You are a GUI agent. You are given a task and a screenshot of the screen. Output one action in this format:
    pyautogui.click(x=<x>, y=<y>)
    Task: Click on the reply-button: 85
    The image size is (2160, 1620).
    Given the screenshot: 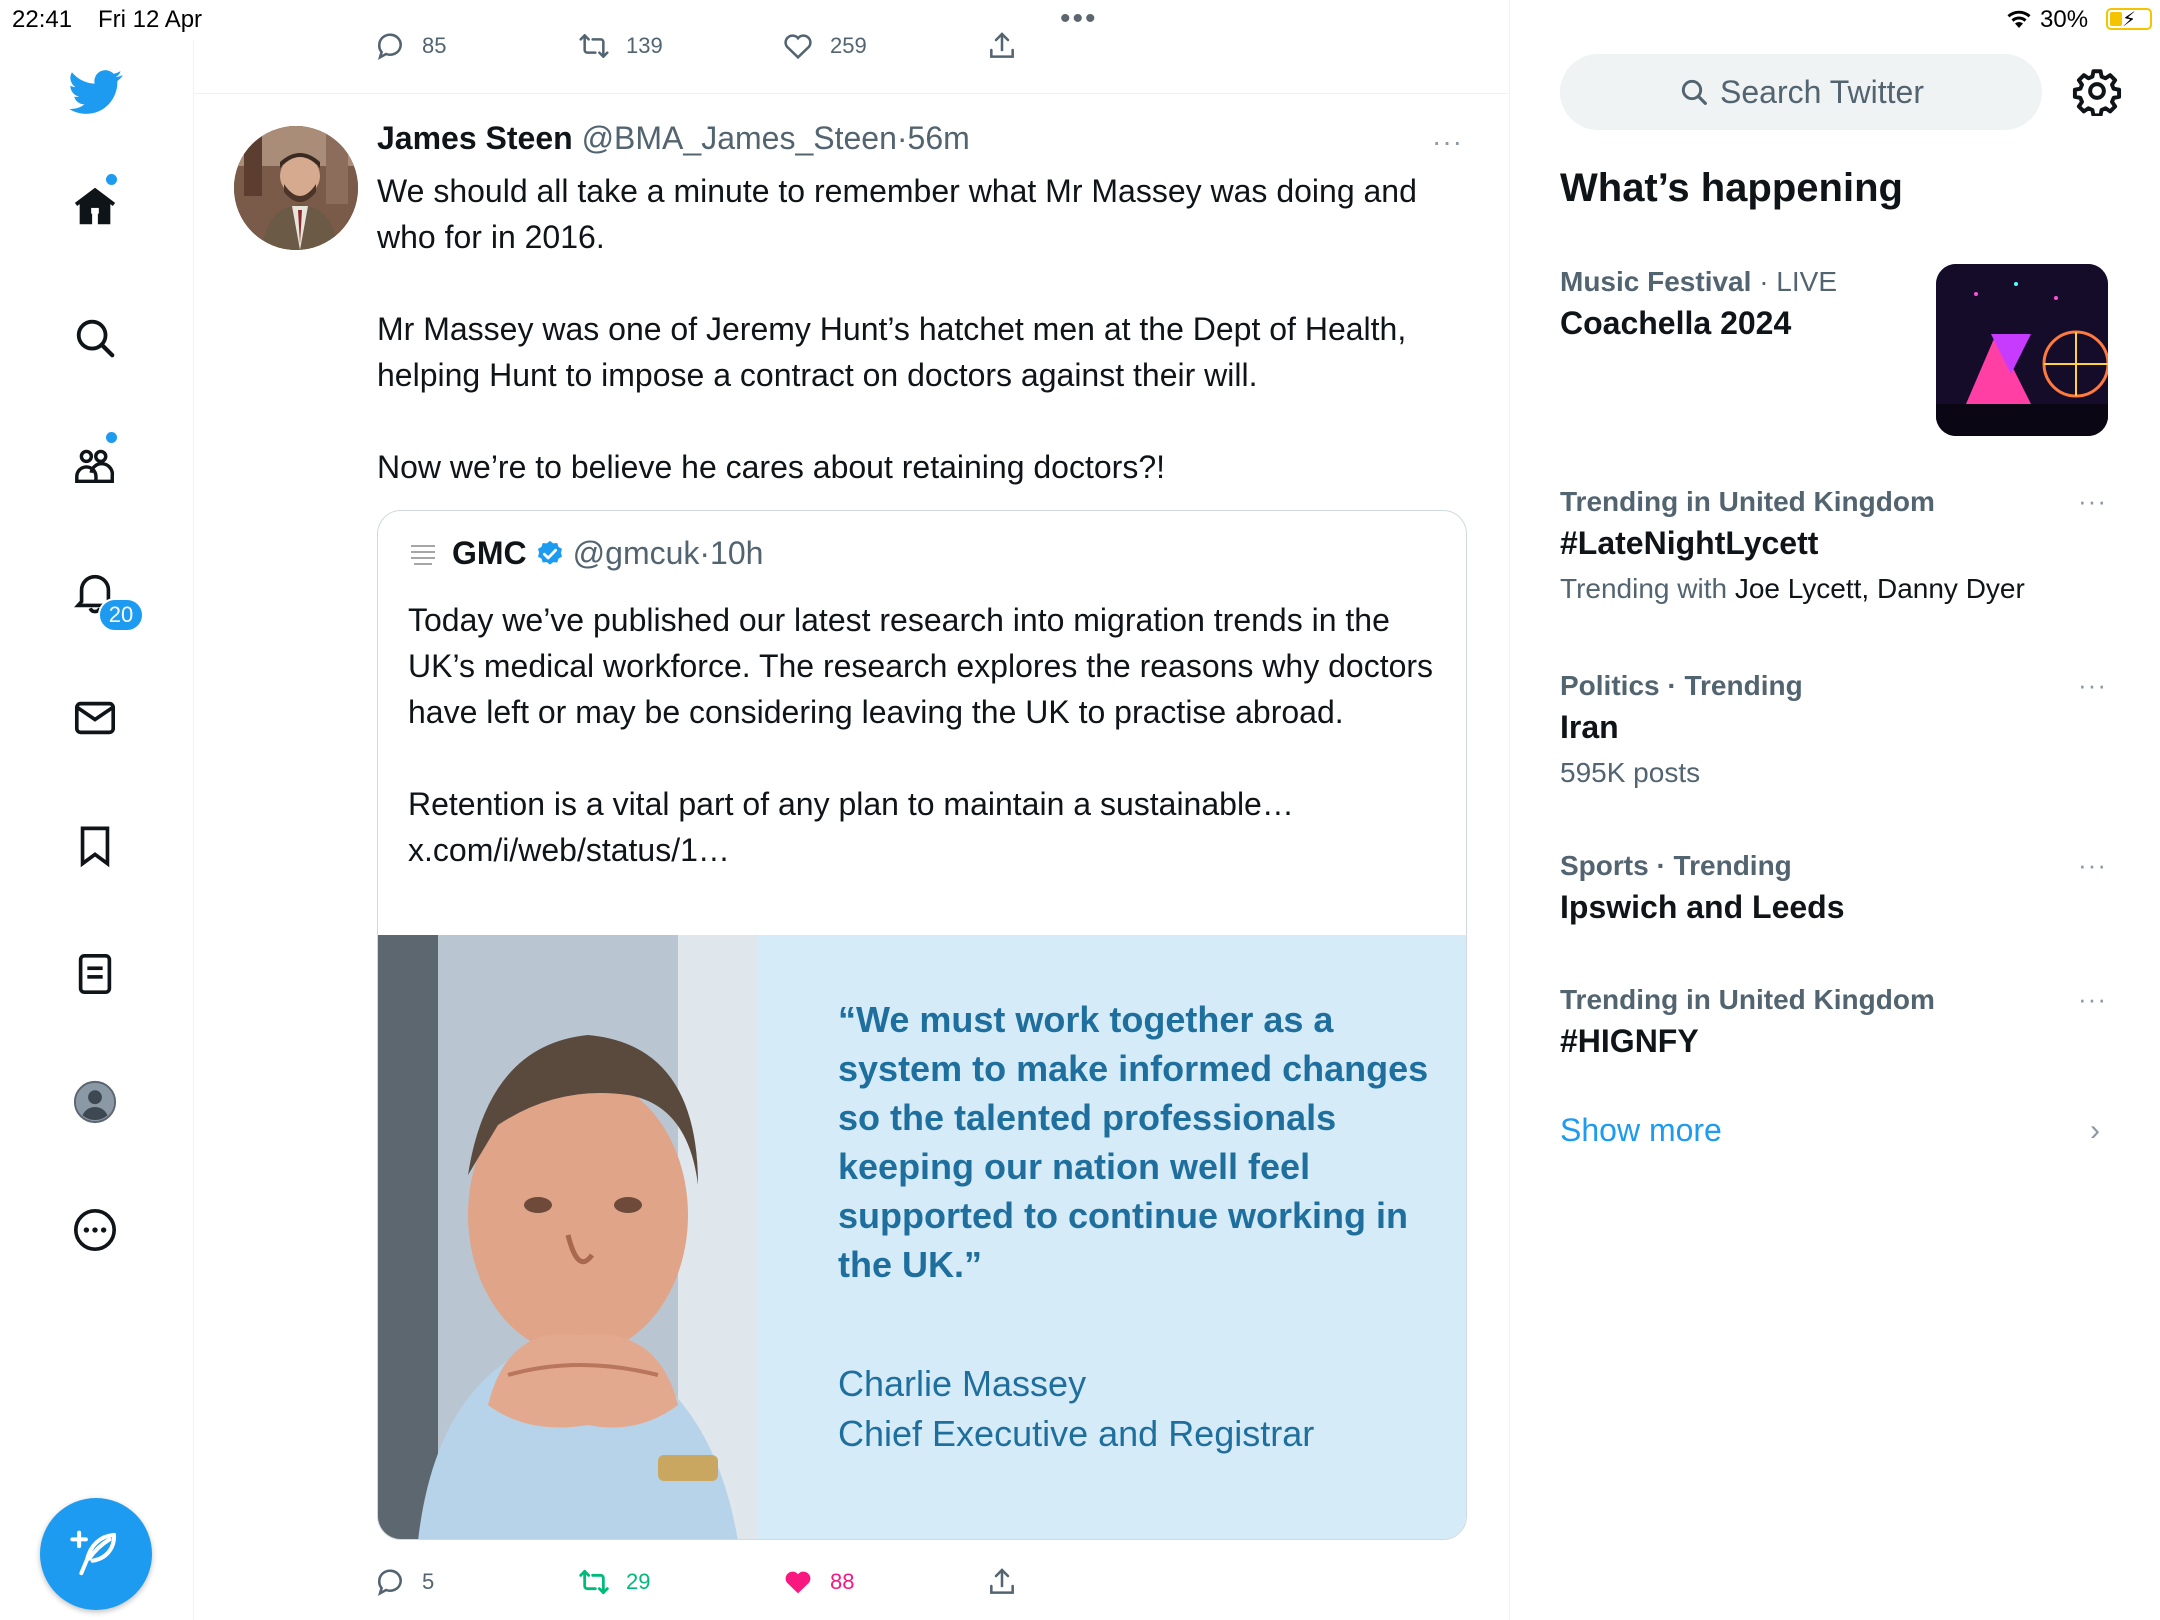 What is the action you would take?
    pyautogui.click(x=410, y=46)
    